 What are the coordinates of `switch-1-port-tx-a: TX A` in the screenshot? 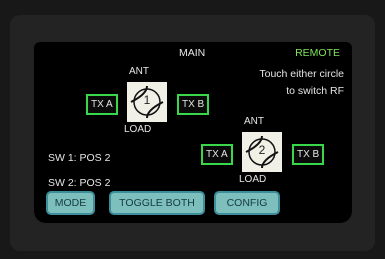 It's located at (102, 104).